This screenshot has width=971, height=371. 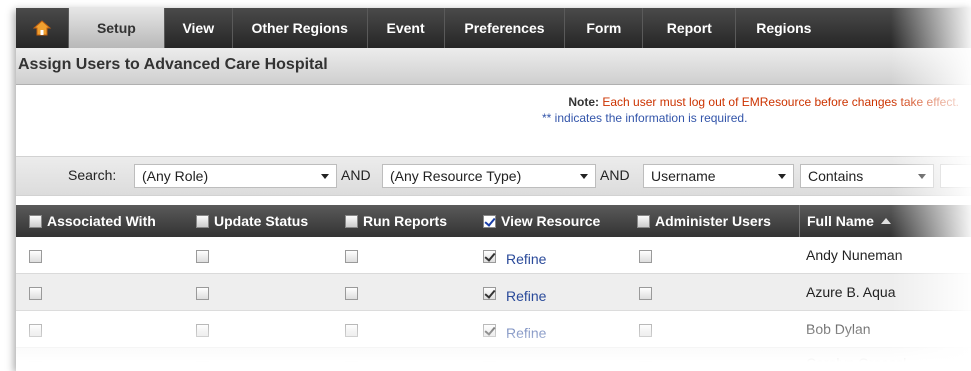 I want to click on col-associated-with-label: Associated With, so click(x=101, y=221).